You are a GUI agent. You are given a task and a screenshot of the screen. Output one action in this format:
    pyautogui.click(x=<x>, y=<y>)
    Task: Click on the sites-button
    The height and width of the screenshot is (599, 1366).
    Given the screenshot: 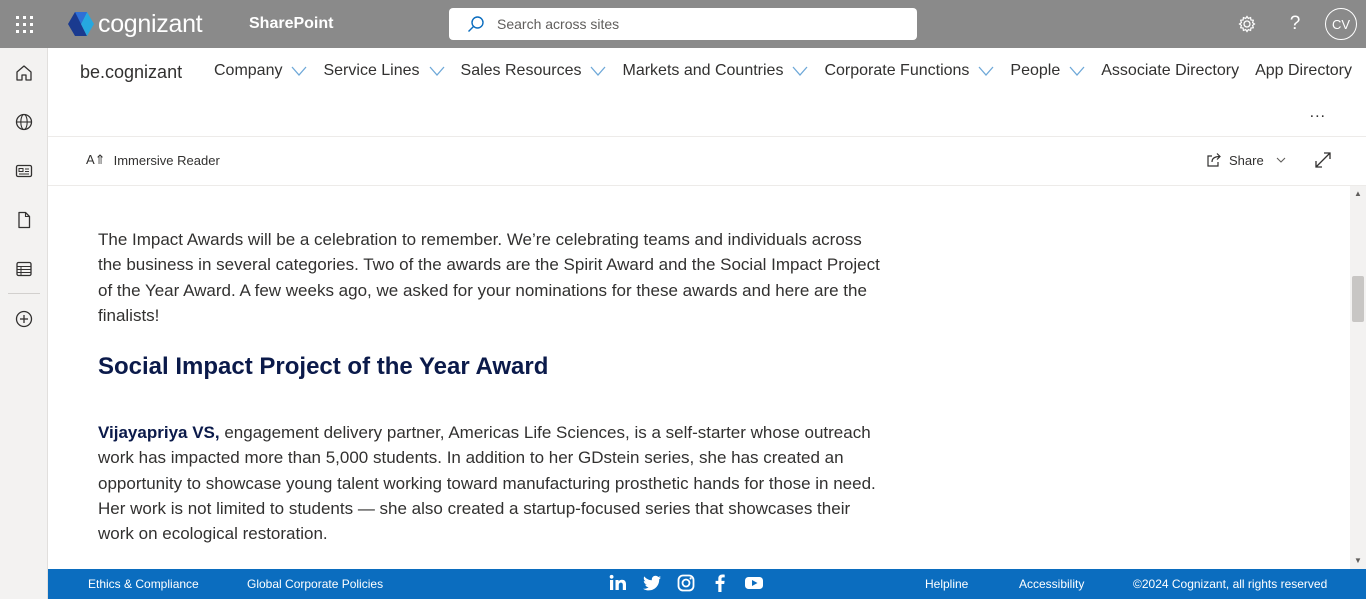 What is the action you would take?
    pyautogui.click(x=24, y=121)
    